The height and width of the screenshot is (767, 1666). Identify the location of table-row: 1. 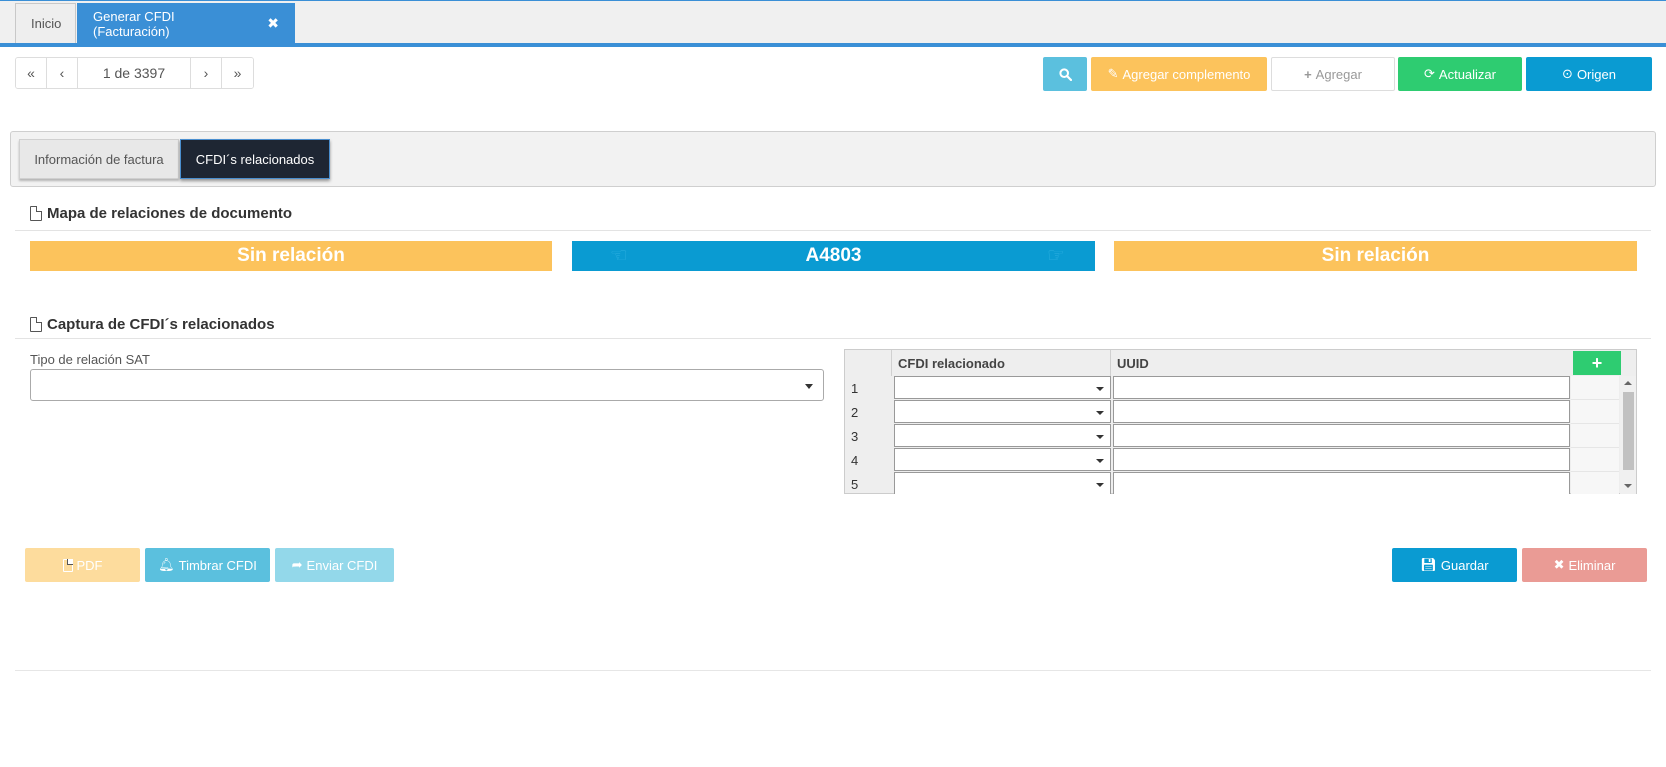
(1233, 388).